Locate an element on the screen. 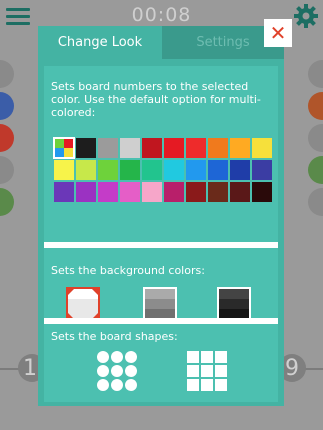 This screenshot has width=323, height=430. color-swatch-grid is located at coordinates (162, 169).